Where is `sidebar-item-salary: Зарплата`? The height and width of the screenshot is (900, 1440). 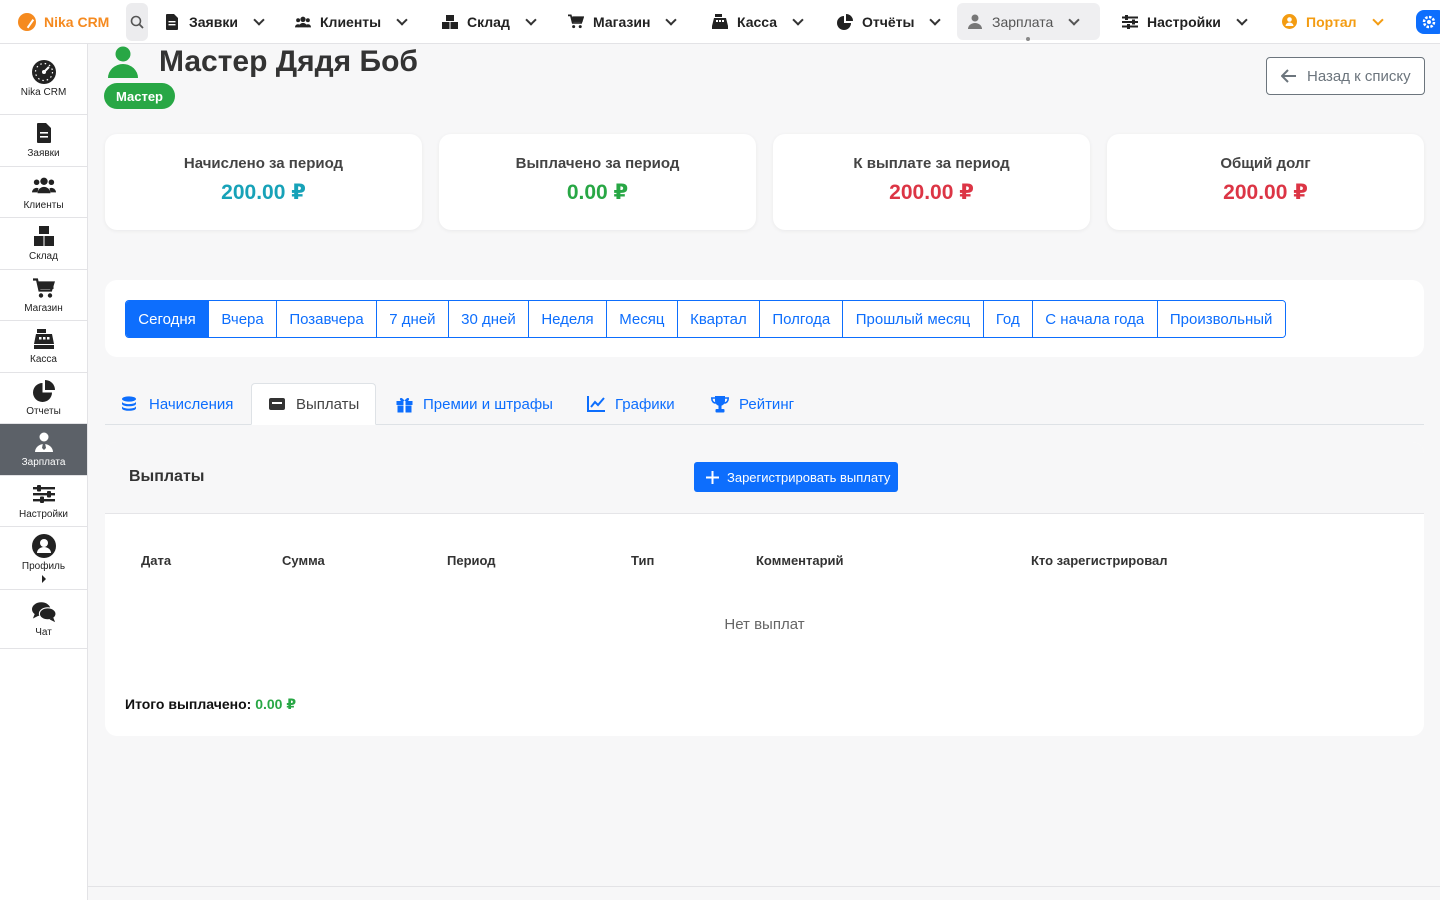
sidebar-item-salary: Зарплата is located at coordinates (43, 450).